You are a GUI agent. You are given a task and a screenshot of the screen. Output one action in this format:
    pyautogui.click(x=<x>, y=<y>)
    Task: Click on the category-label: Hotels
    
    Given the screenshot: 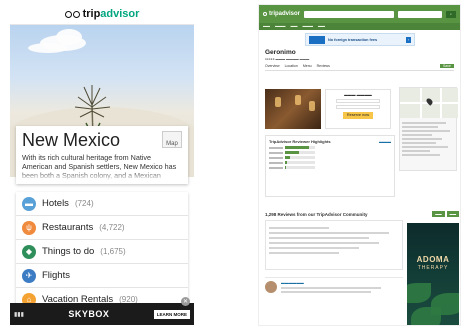 What is the action you would take?
    pyautogui.click(x=55, y=203)
    